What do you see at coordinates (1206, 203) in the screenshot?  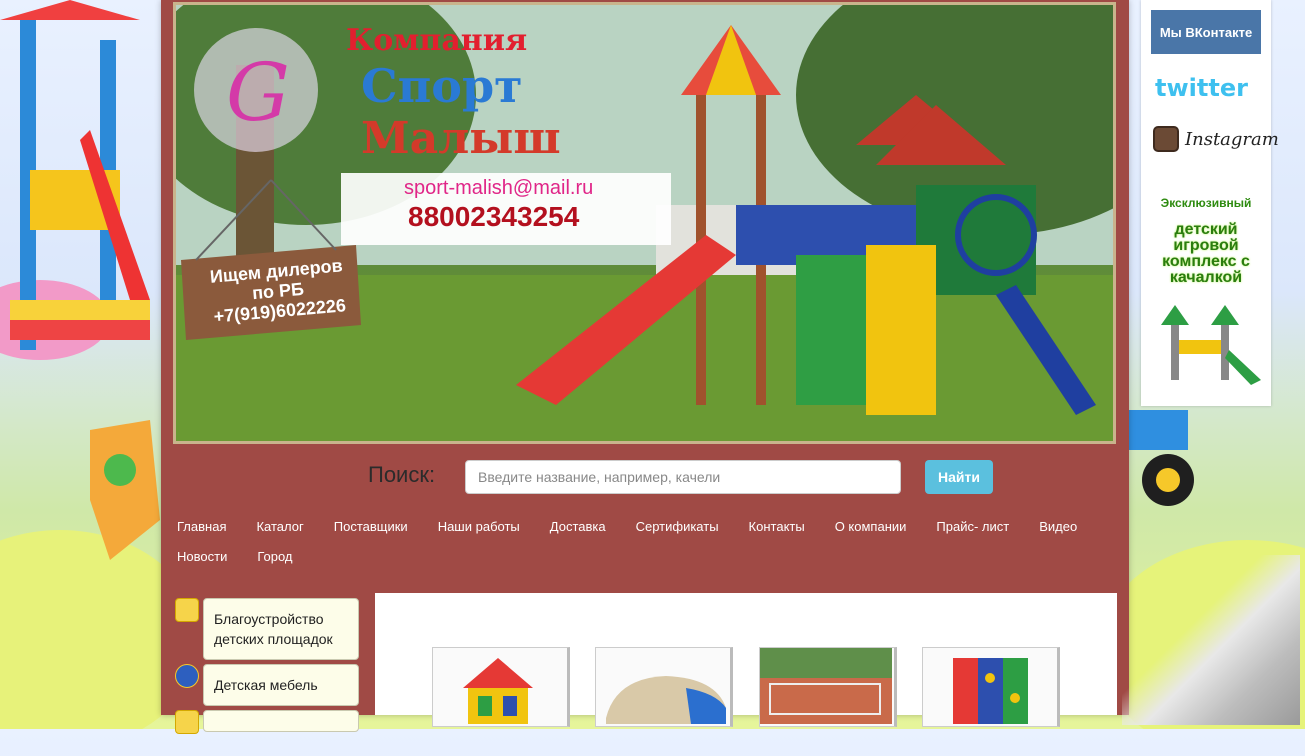 I see `ad-subtitle: Эксклюзивный` at bounding box center [1206, 203].